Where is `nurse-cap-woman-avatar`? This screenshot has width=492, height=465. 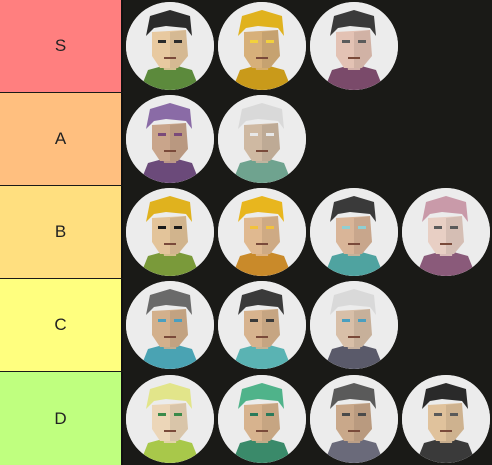
nurse-cap-woman-avatar is located at coordinates (354, 232).